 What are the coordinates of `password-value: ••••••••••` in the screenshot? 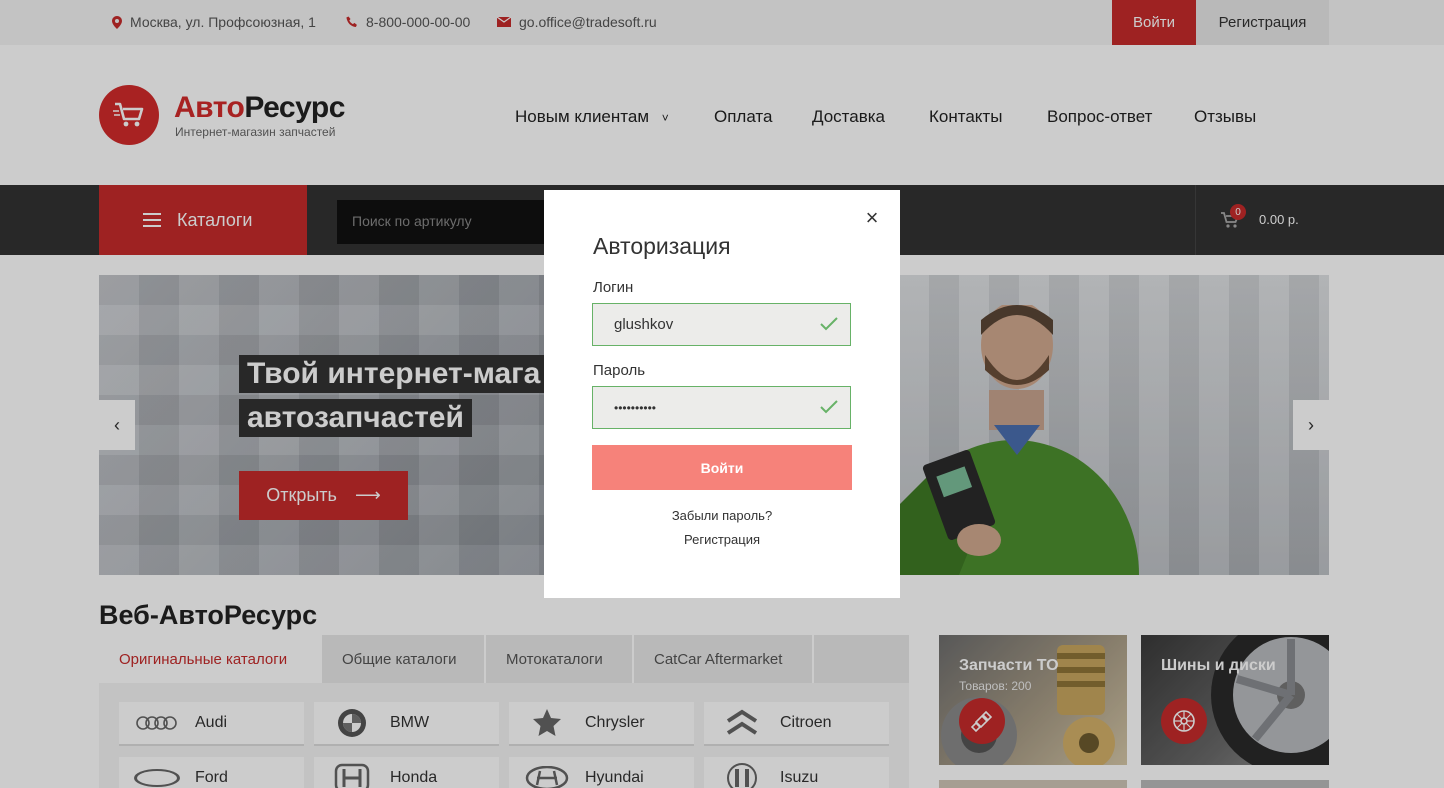 It's located at (635, 407).